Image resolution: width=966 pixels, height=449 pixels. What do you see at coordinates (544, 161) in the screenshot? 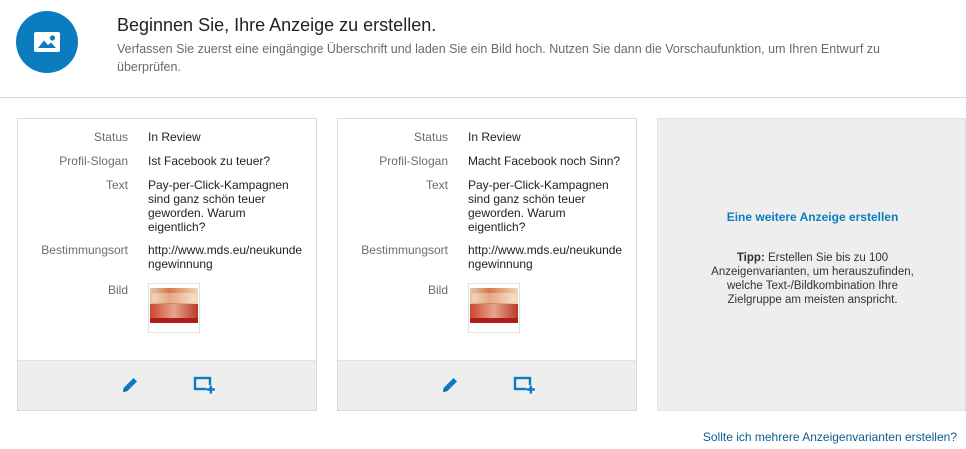
I see `slogan-value: Macht Facebook noch Sinn?` at bounding box center [544, 161].